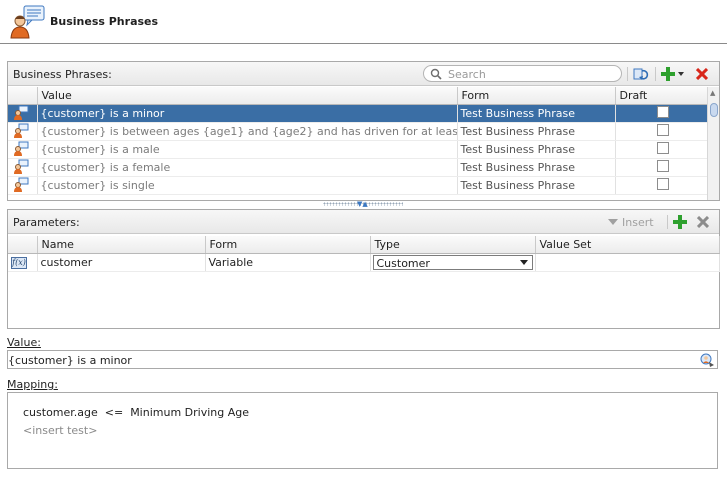 This screenshot has width=727, height=477. Describe the element at coordinates (627, 262) in the screenshot. I see `parameter-value-set` at that location.